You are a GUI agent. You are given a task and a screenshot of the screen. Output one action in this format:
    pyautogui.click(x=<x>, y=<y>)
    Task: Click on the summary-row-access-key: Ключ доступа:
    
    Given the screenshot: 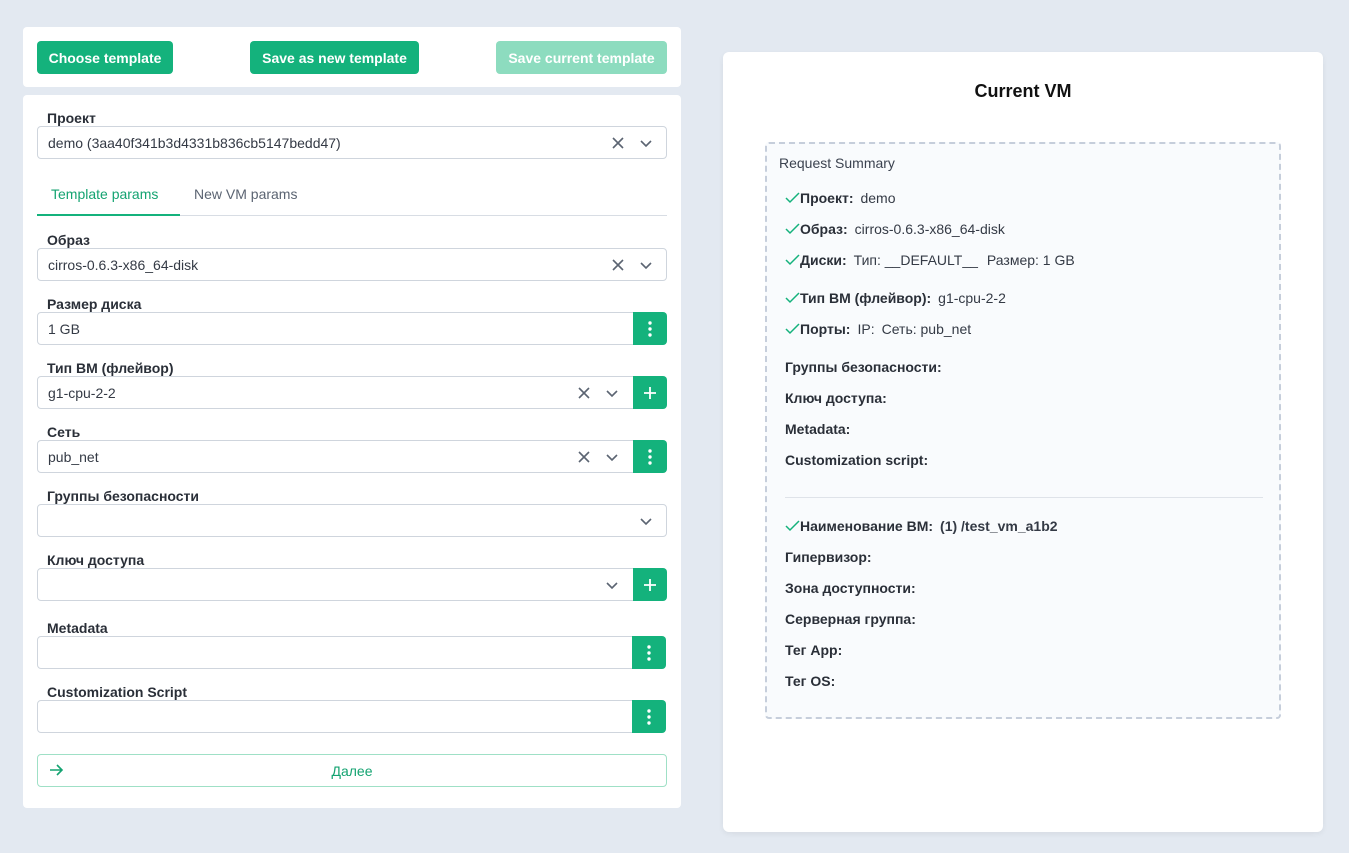 What is the action you would take?
    pyautogui.click(x=836, y=398)
    